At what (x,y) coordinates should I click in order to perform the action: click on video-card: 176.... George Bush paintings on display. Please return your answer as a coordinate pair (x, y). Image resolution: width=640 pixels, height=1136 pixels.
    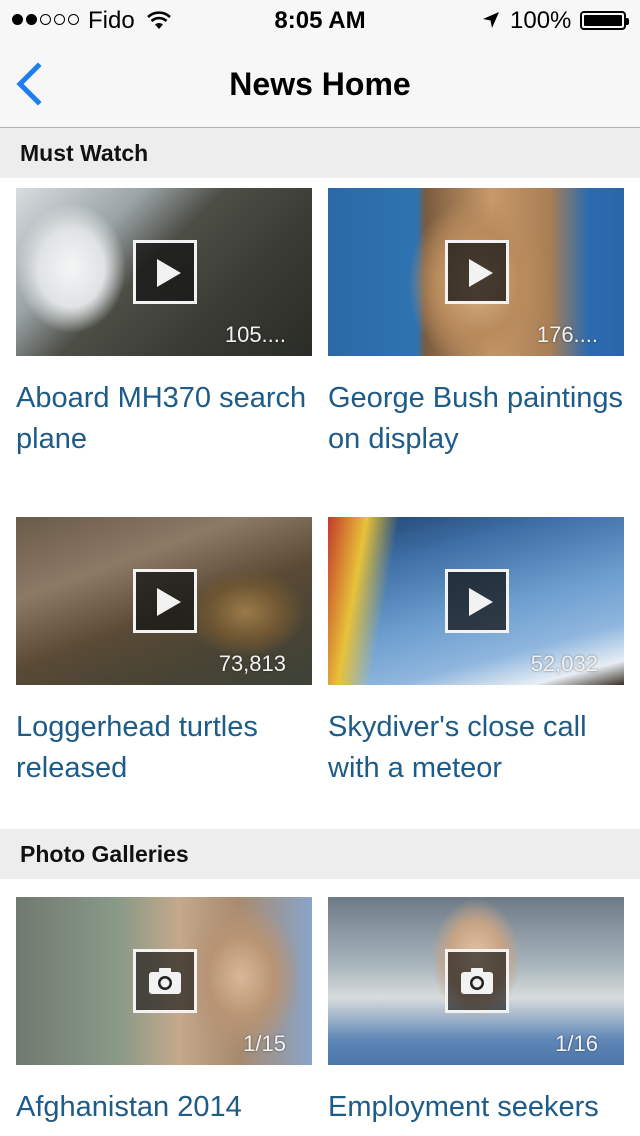
    Looking at the image, I should click on (476, 324).